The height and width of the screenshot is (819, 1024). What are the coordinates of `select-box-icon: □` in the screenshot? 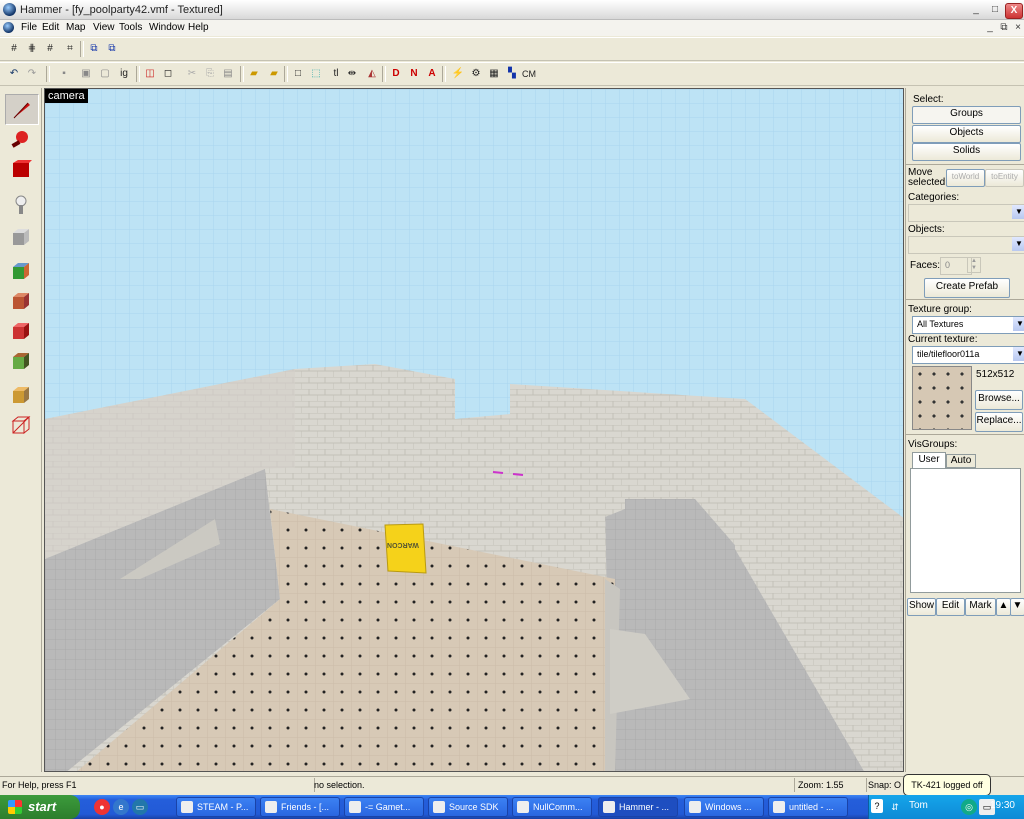 It's located at (298, 74).